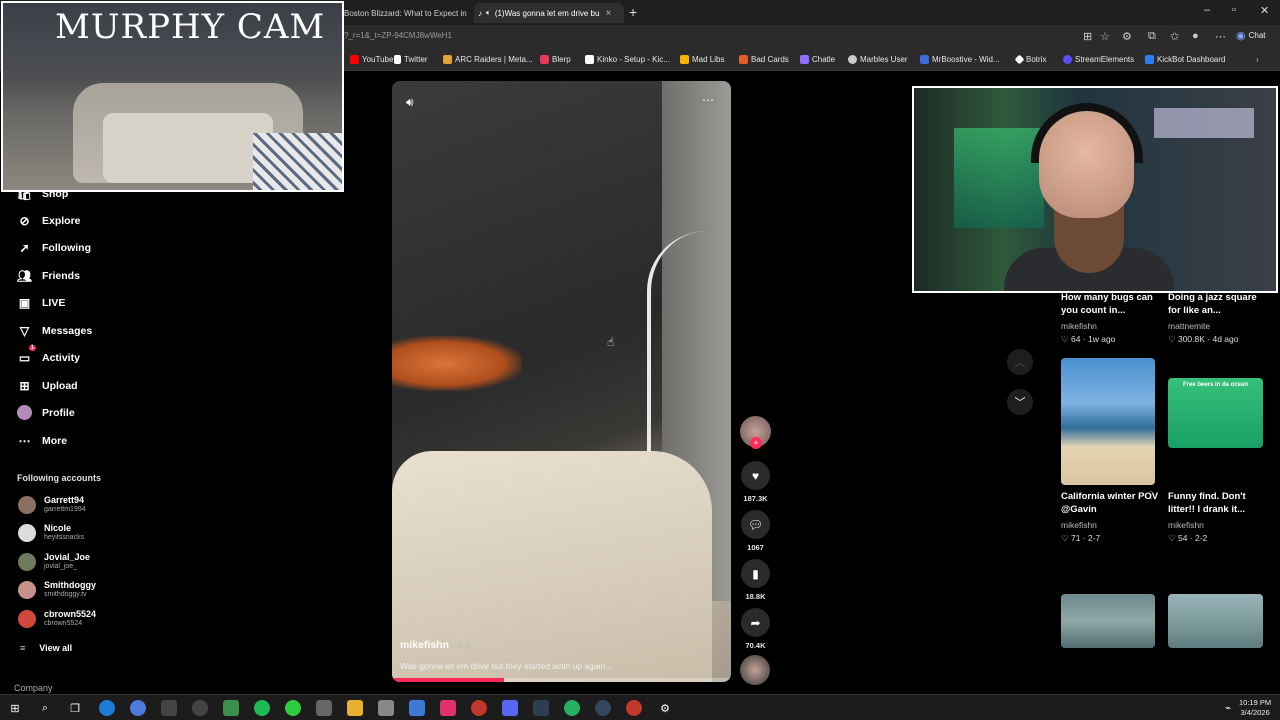  I want to click on more-options-icon: ⋯, so click(708, 100).